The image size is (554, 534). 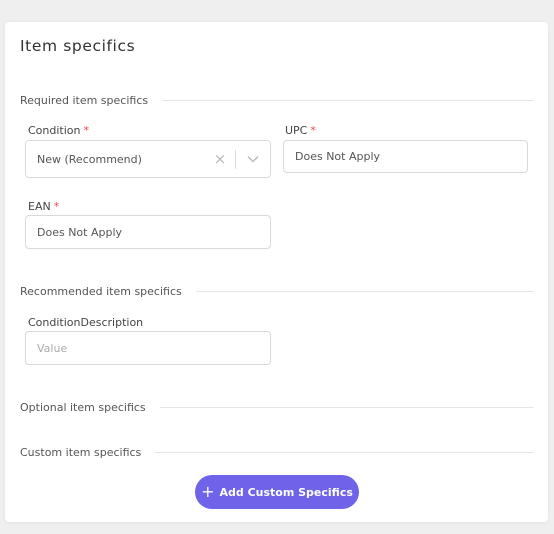 I want to click on ean-label: EAN *, so click(x=43, y=206).